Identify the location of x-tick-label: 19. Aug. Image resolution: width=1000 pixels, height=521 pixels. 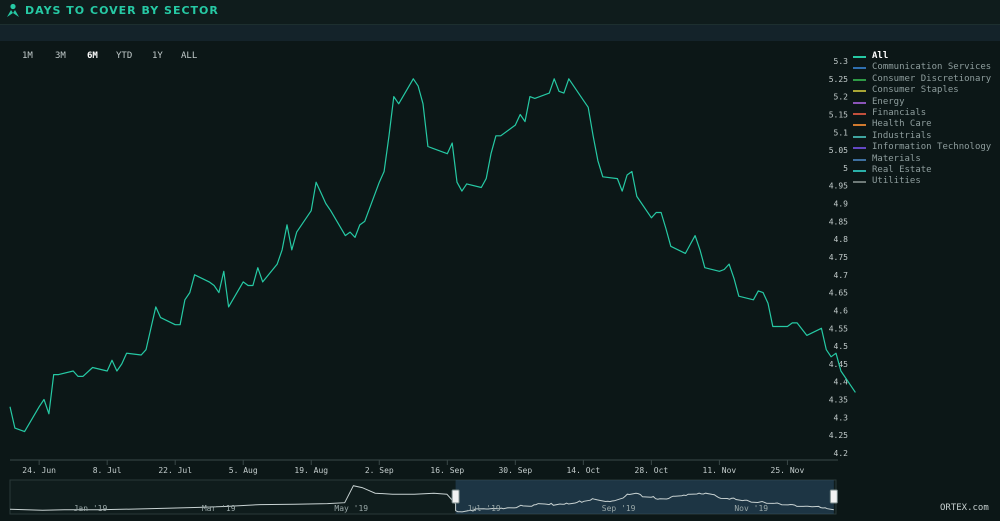
(311, 470).